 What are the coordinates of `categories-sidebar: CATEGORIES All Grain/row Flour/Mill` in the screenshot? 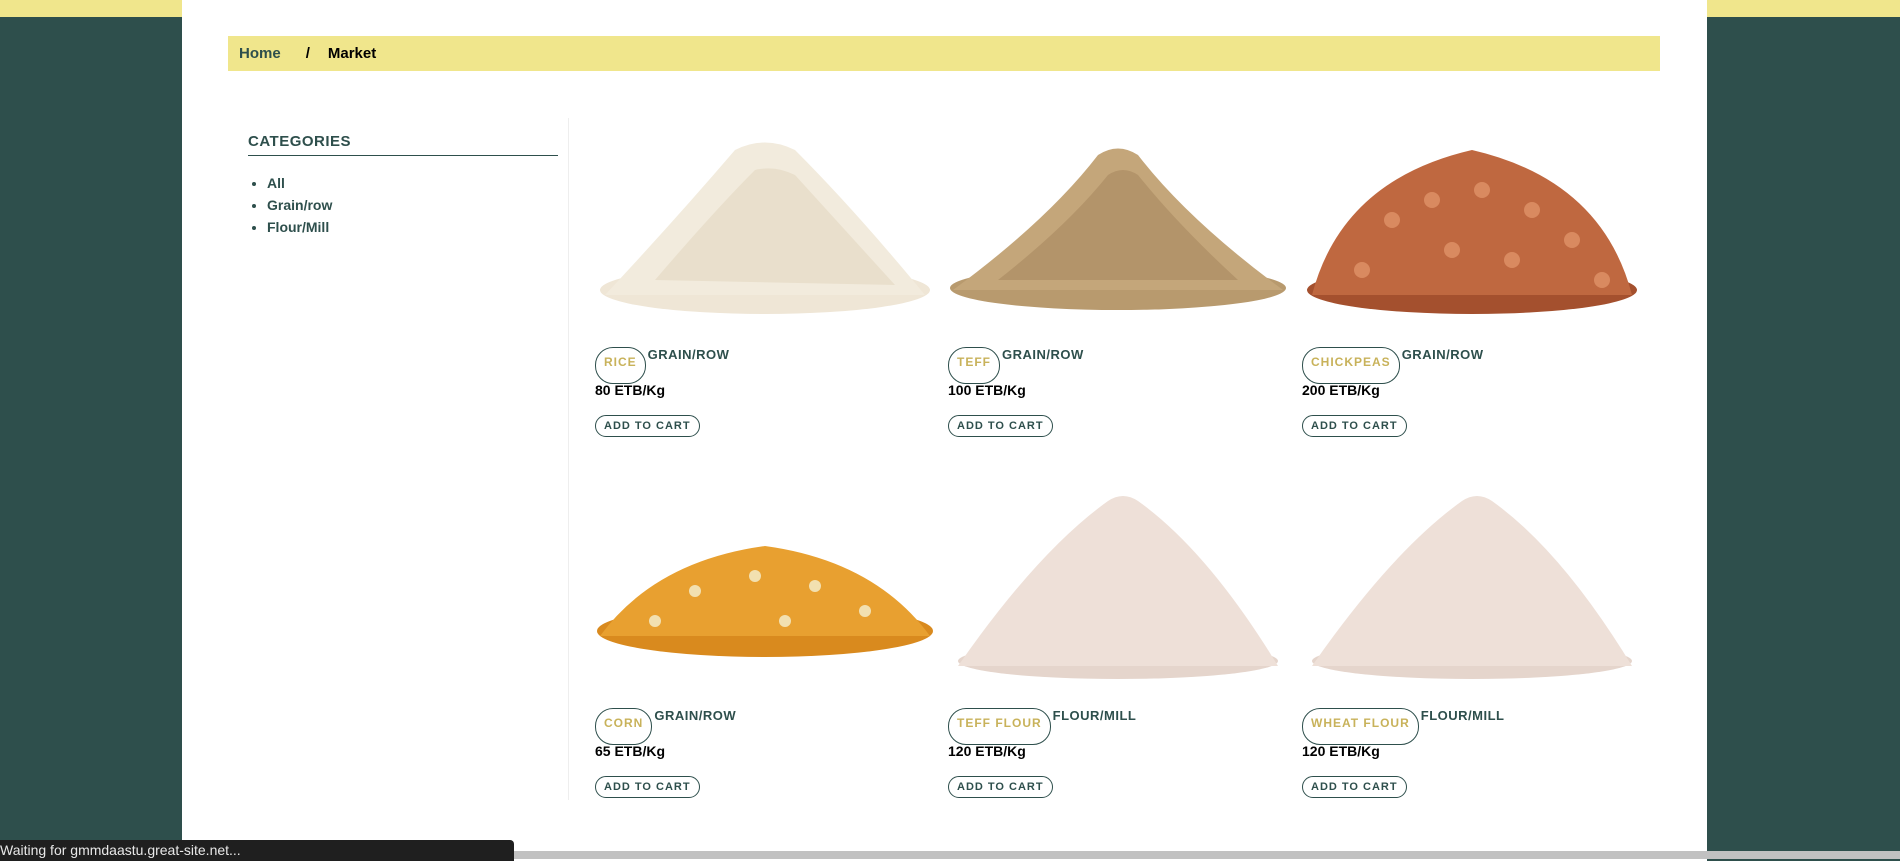 It's located at (403, 185).